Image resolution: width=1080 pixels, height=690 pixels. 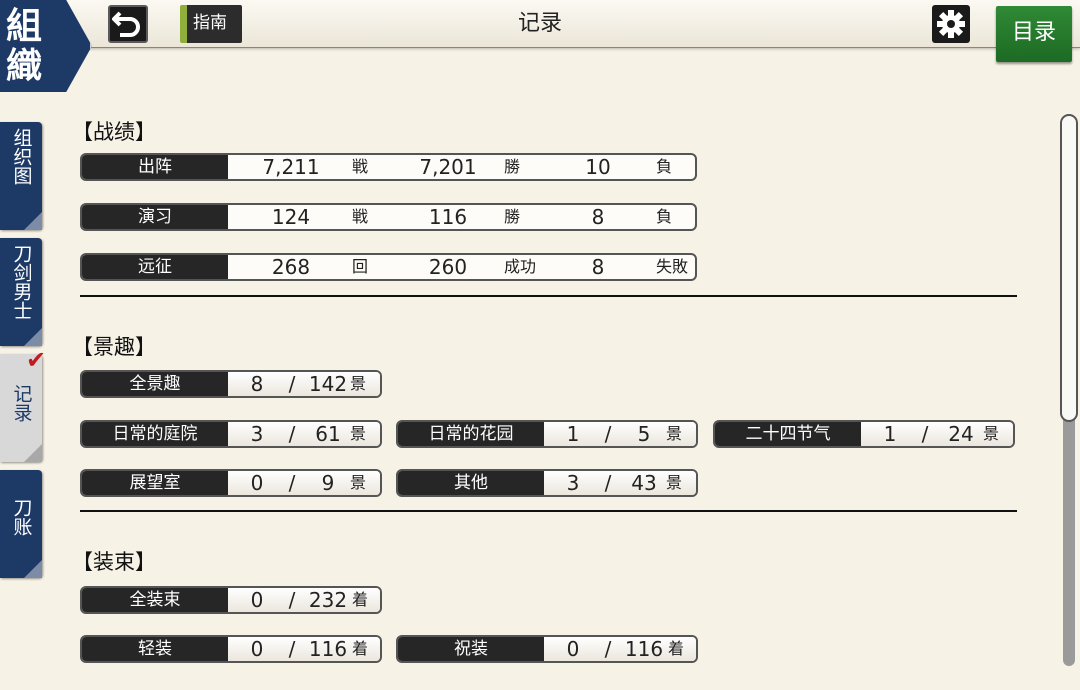 I want to click on gear-icon, so click(x=951, y=24).